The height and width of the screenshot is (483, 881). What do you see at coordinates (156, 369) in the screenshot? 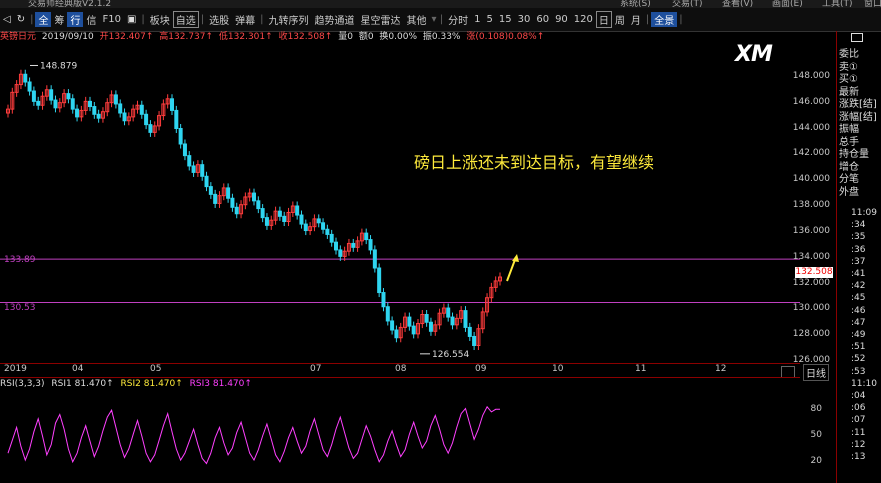
I see `date-tick: 05` at bounding box center [156, 369].